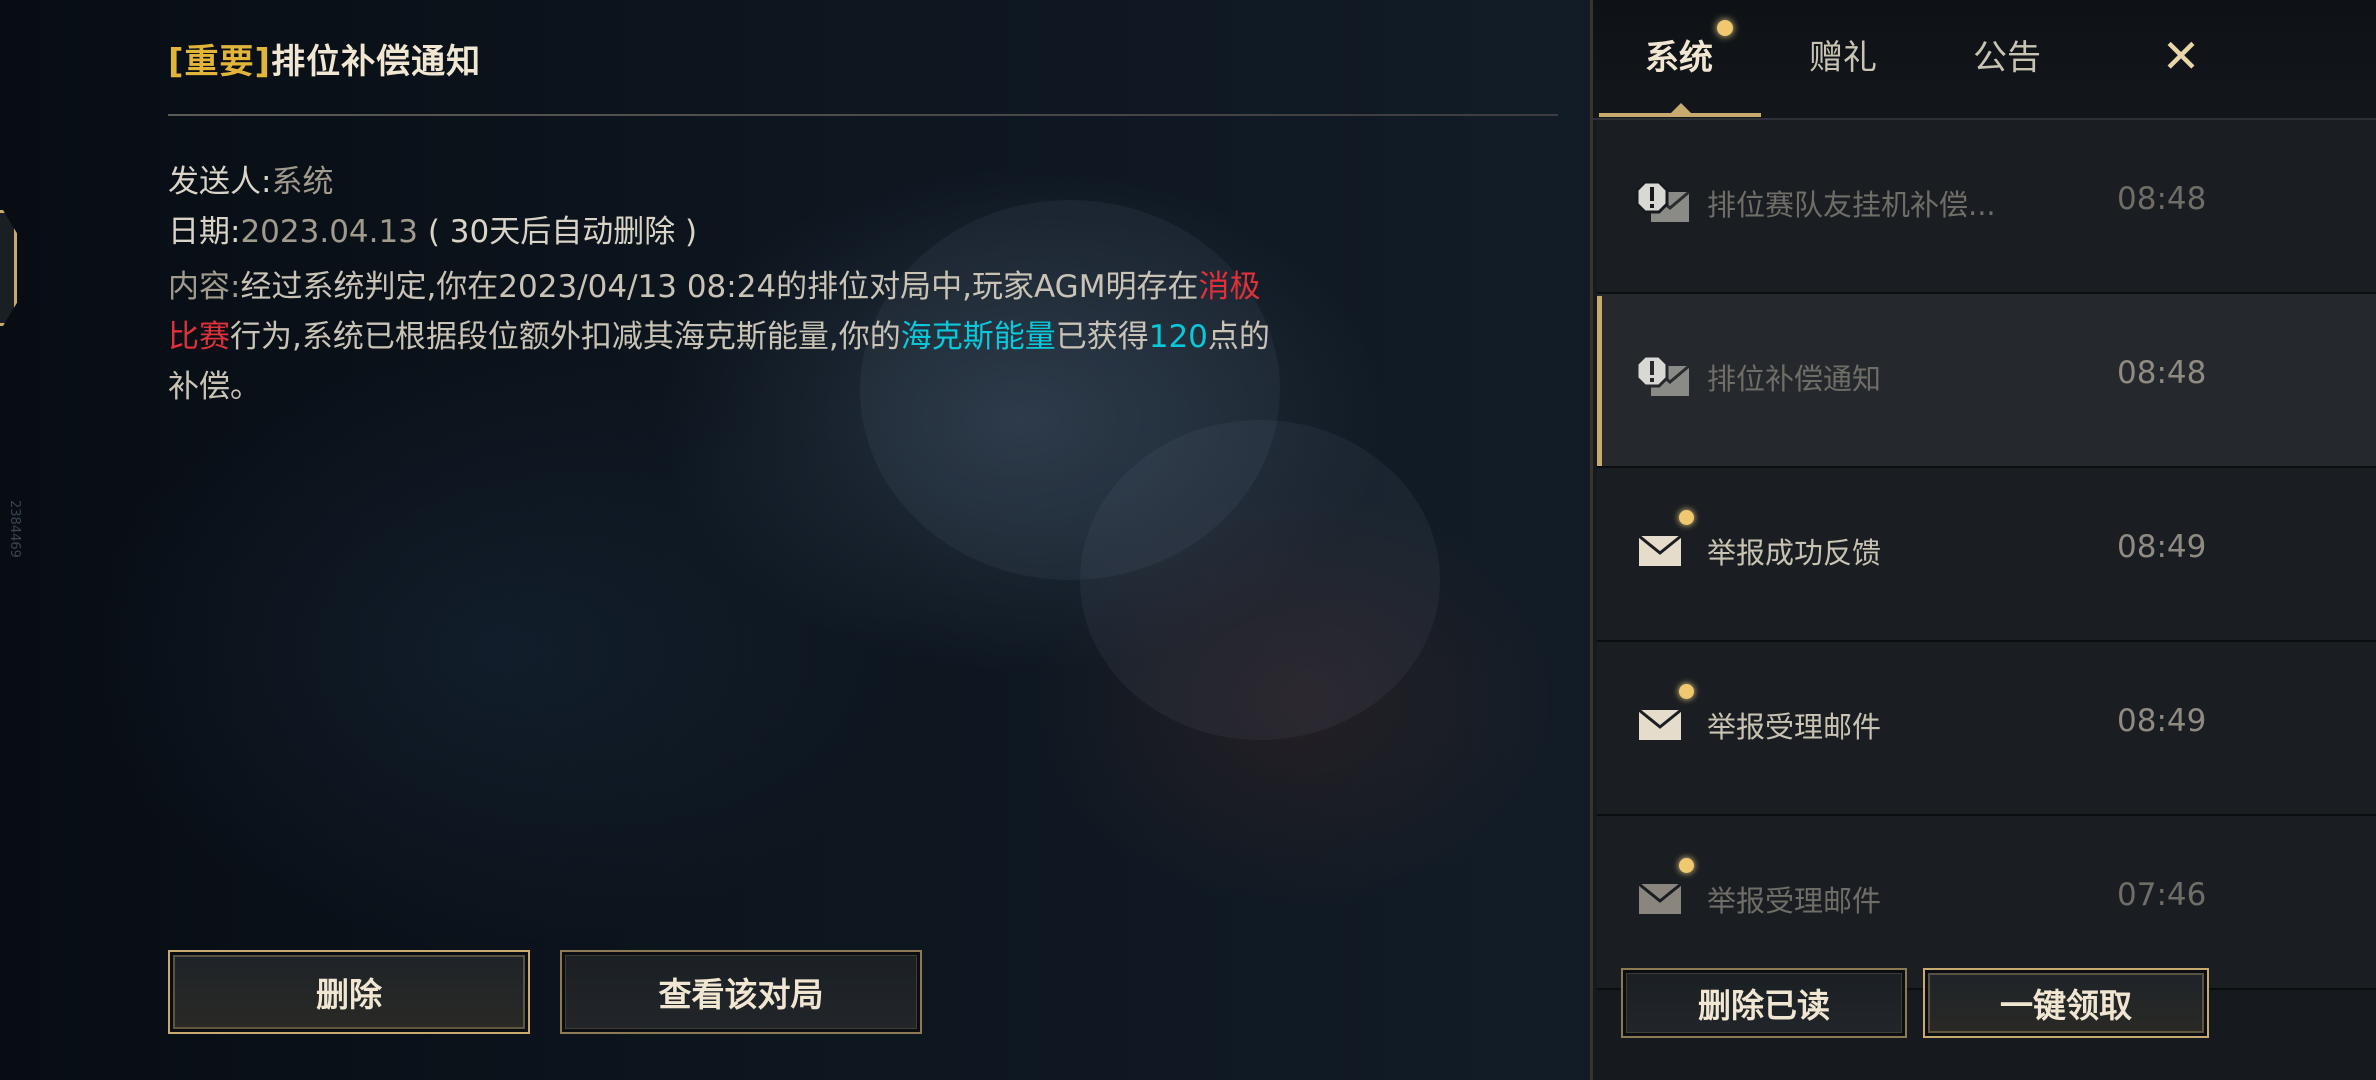 Image resolution: width=2376 pixels, height=1080 pixels. Describe the element at coordinates (204, 287) in the screenshot. I see `content-label: 内容:` at that location.